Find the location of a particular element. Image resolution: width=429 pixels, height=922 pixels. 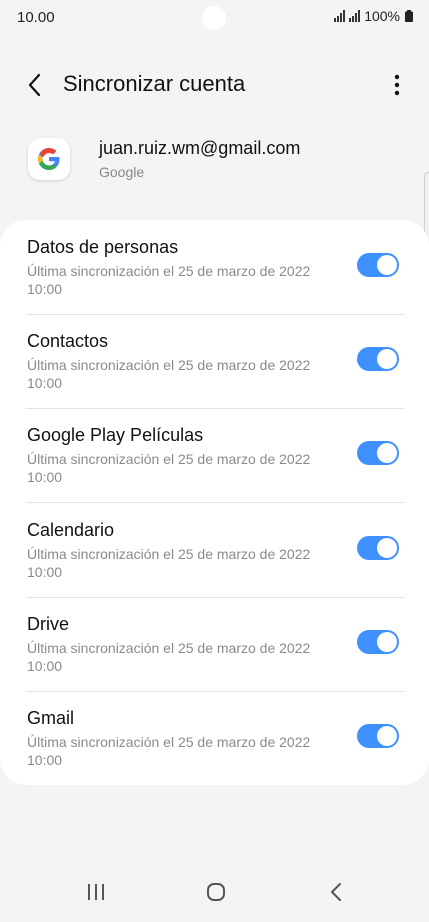

sync-toggle-drive is located at coordinates (378, 642).